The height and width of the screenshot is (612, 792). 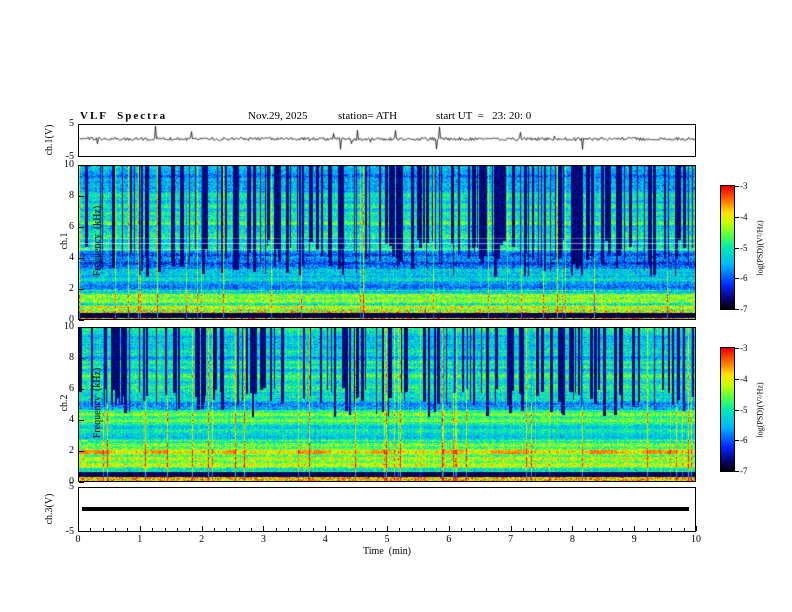 I want to click on ch2-spec-ylabel-line2: Frequency (kHz), so click(x=97, y=403).